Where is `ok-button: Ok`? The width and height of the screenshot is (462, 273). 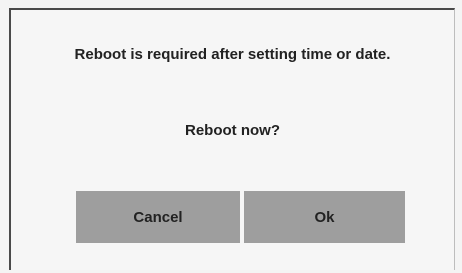
ok-button: Ok is located at coordinates (324, 217).